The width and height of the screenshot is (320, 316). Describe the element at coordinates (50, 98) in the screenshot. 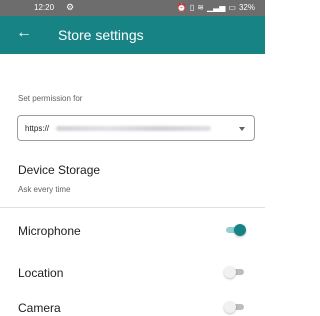

I see `permission-label: Set permission for` at that location.